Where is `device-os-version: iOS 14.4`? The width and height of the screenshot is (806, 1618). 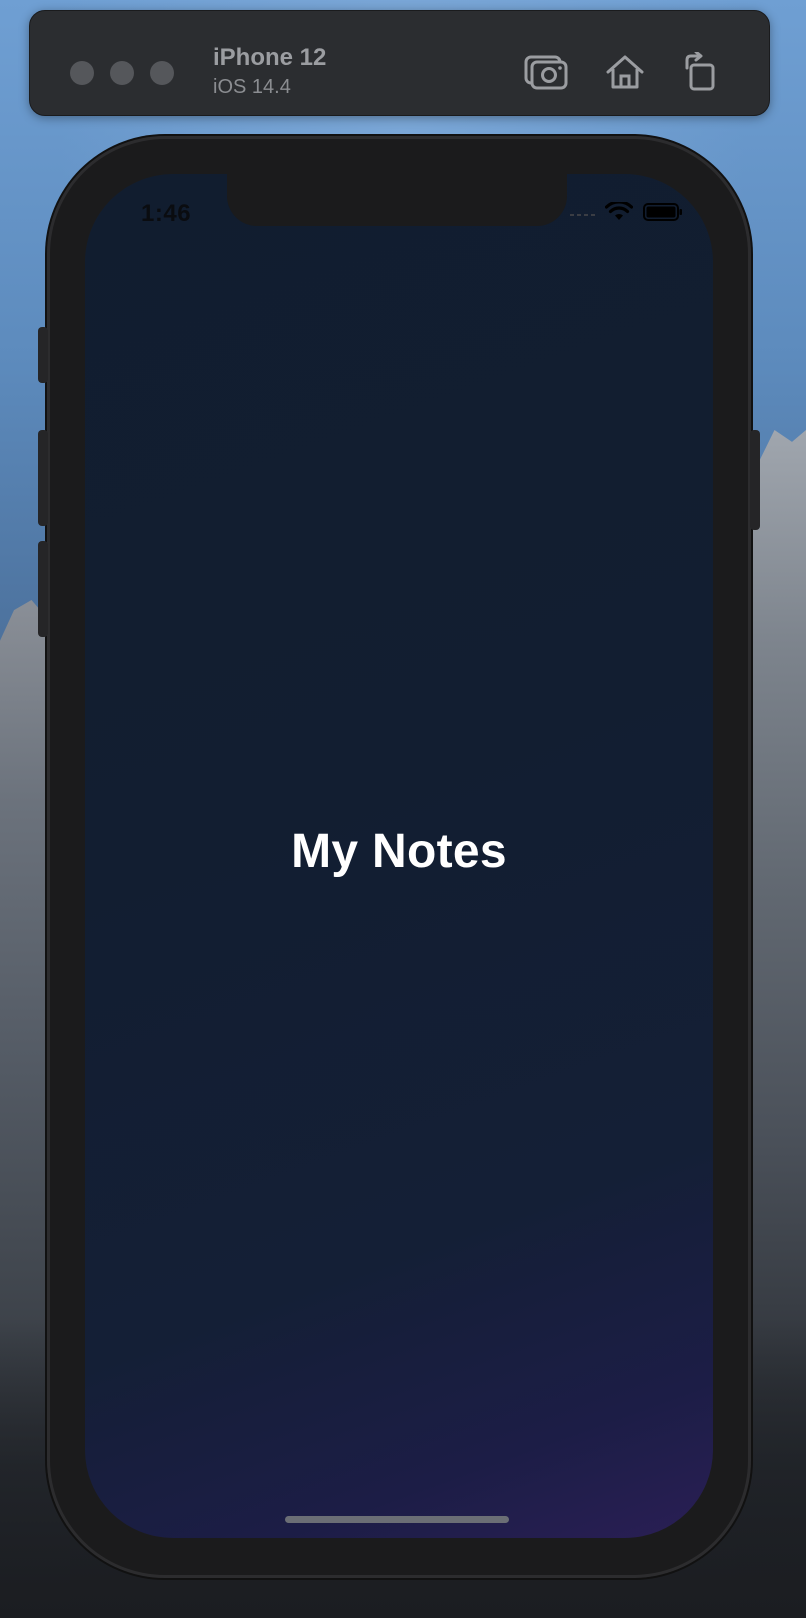 device-os-version: iOS 14.4 is located at coordinates (252, 87).